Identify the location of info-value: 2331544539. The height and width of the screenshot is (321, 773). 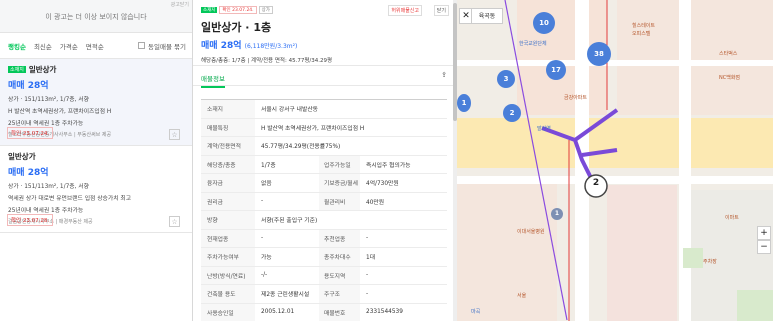
(384, 312).